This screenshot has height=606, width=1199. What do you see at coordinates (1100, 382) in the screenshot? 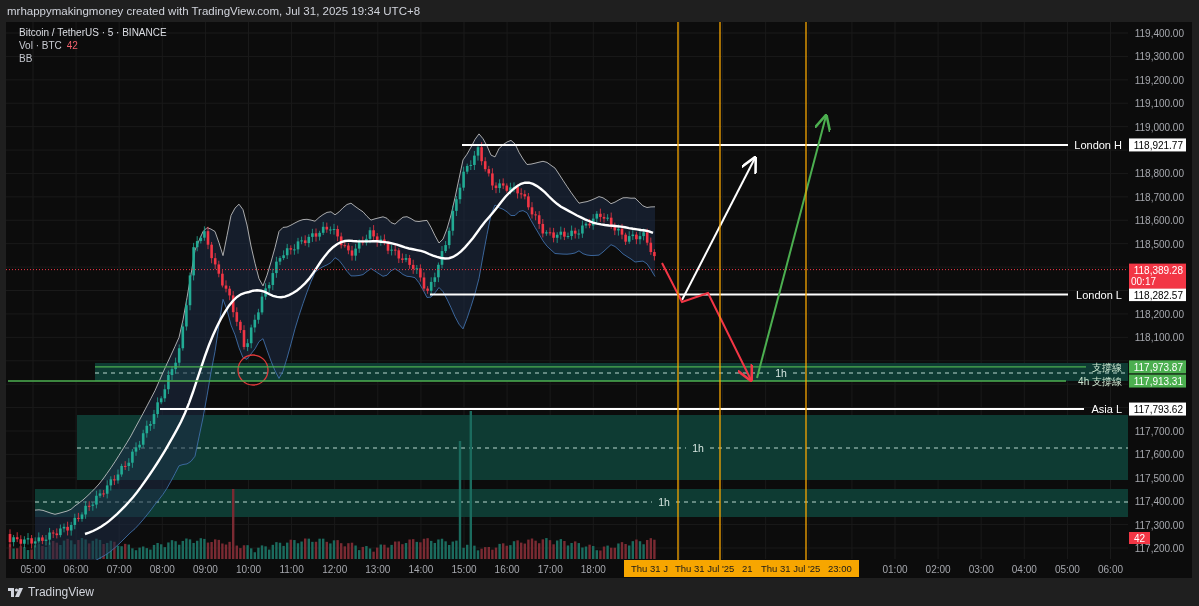
I see `level-label: 4h 支撐線` at bounding box center [1100, 382].